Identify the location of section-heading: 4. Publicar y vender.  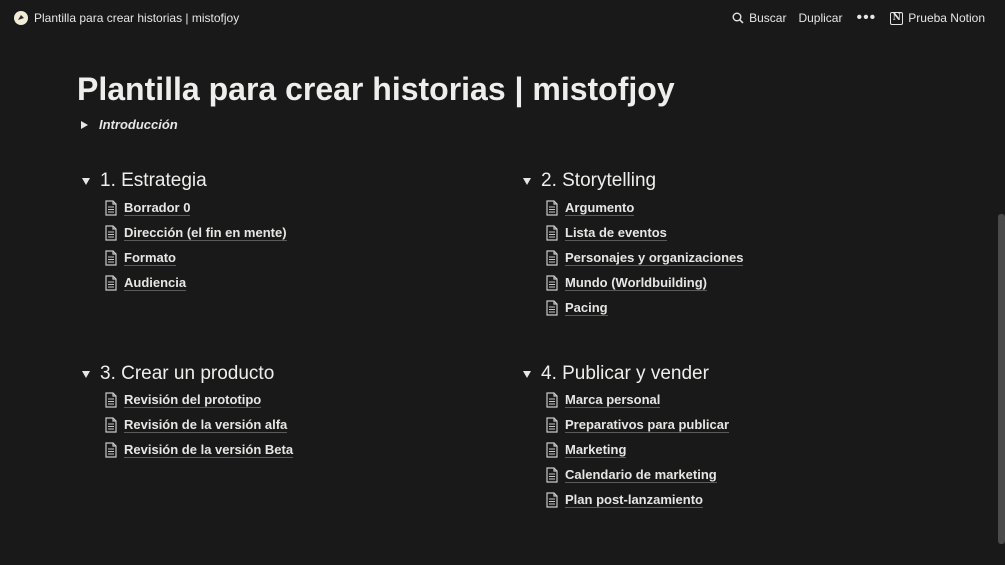
(626, 374).